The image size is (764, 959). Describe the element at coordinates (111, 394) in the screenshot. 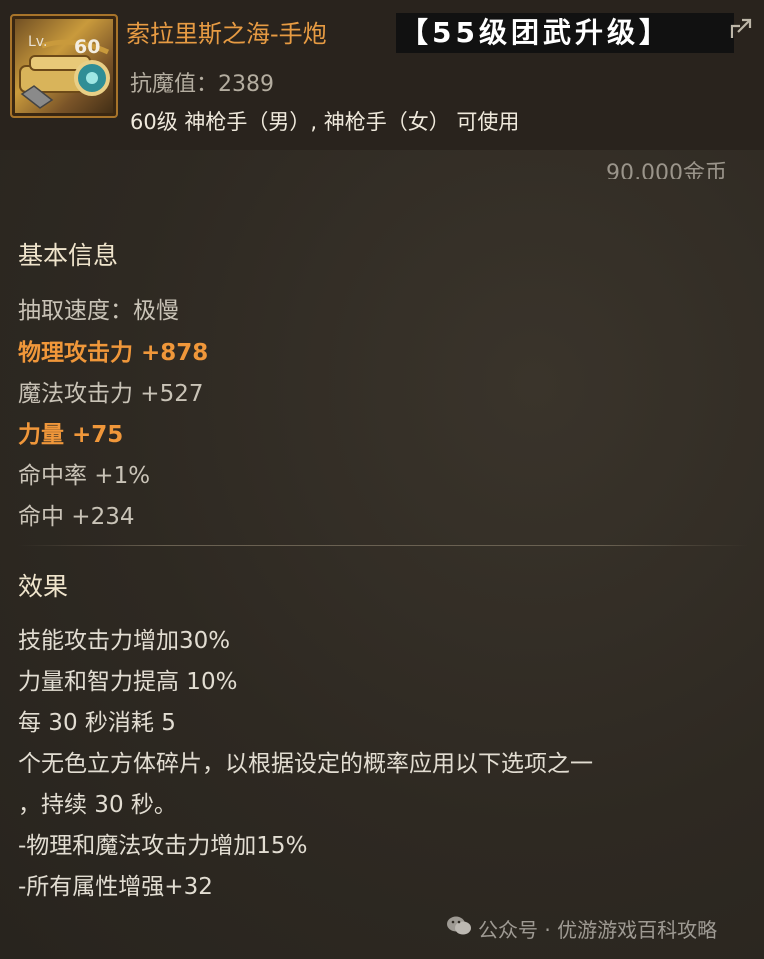

I see `stat-magic-attack: 魔法攻击力 +527` at that location.